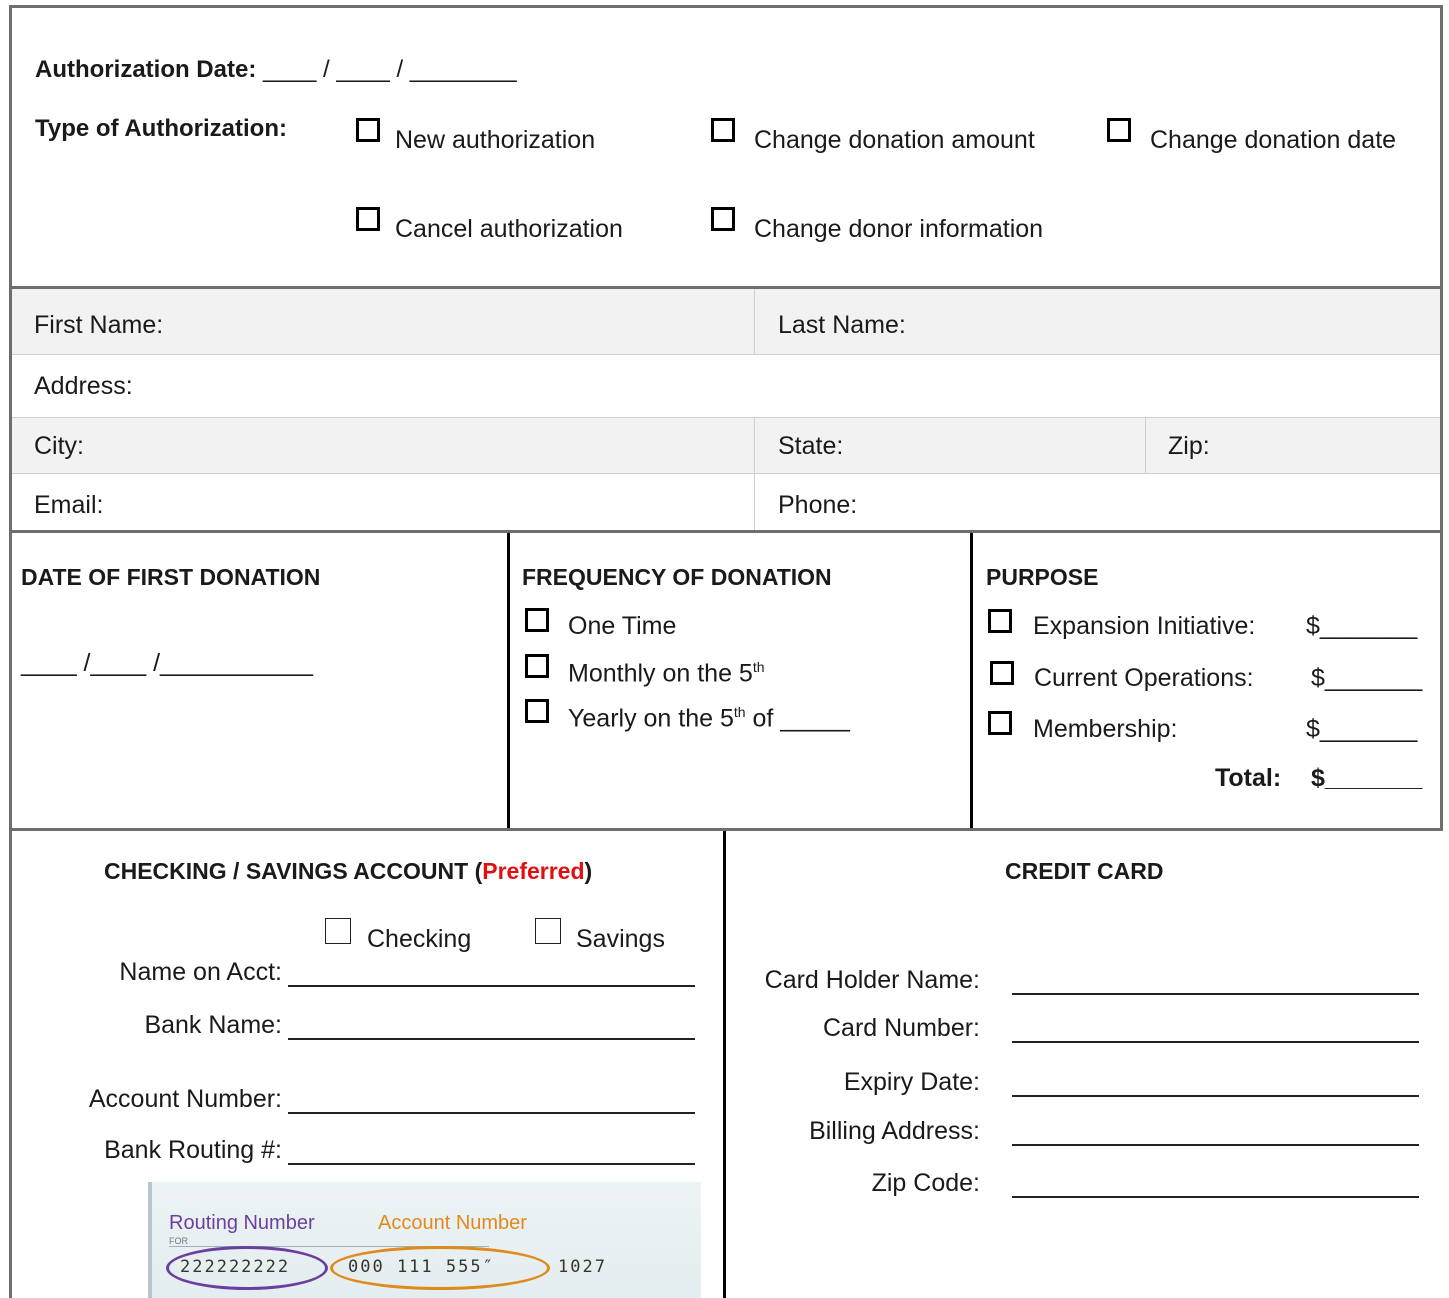 Image resolution: width=1449 pixels, height=1298 pixels. I want to click on change-amount-label: Change donation amount, so click(894, 140).